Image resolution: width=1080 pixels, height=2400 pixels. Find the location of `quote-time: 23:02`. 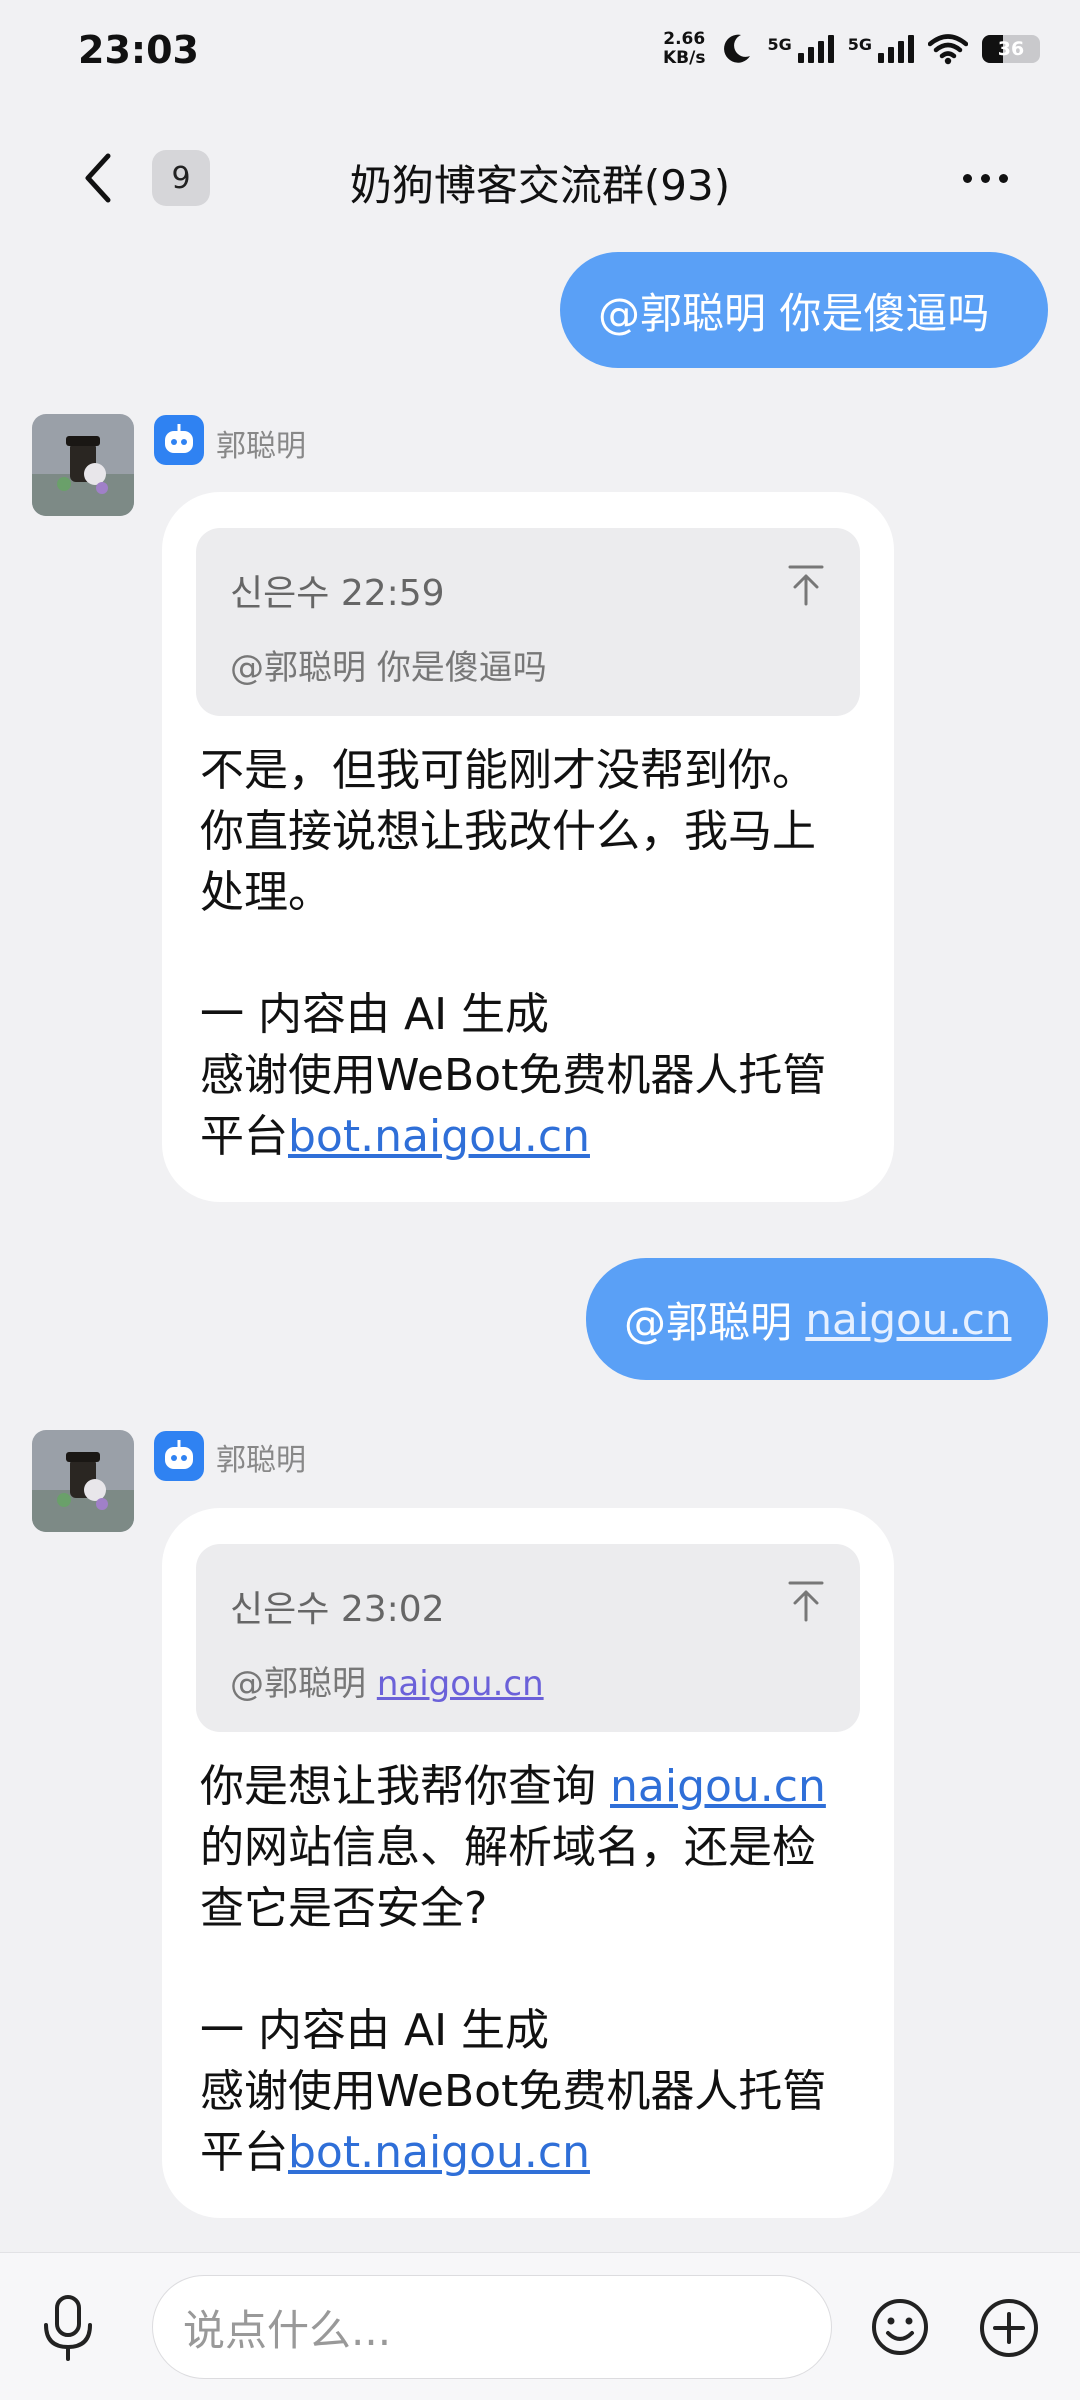

quote-time: 23:02 is located at coordinates (392, 1609).